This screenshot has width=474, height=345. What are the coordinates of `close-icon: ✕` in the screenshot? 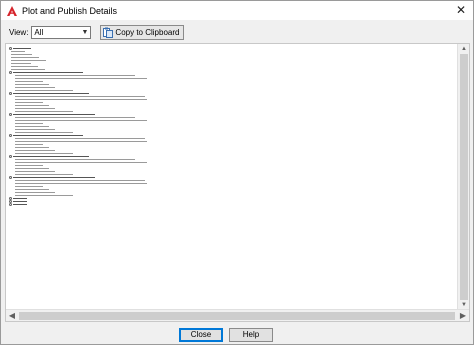 It's located at (461, 10).